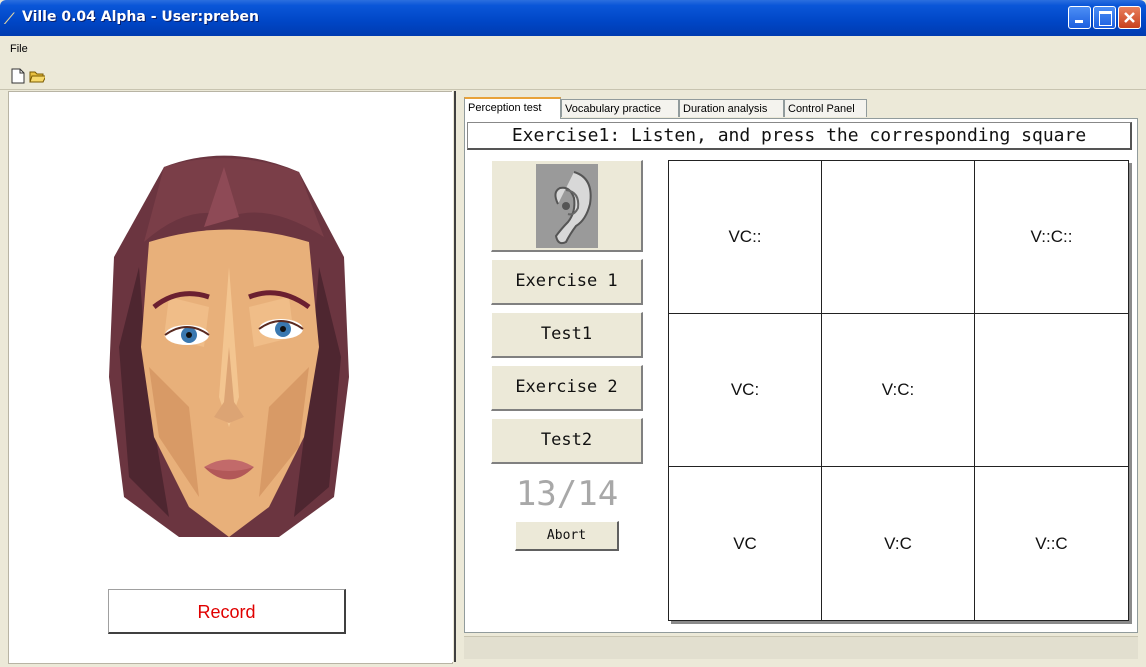  I want to click on record-button: Record, so click(227, 611).